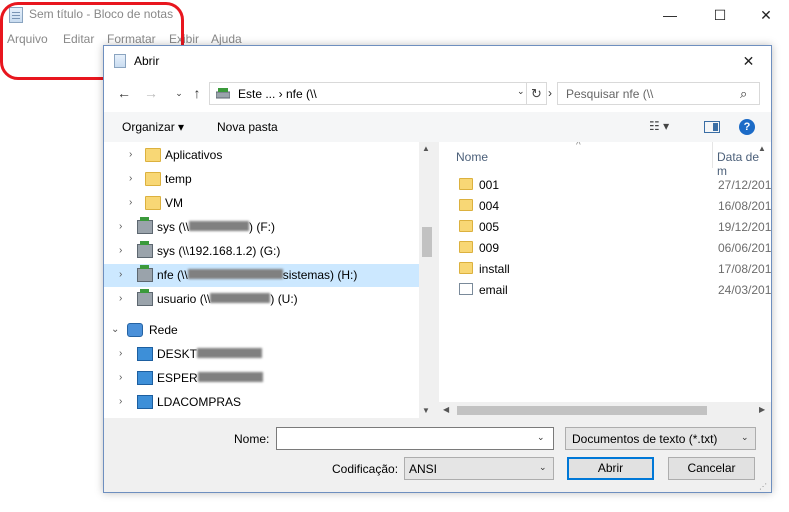  Describe the element at coordinates (426, 410) in the screenshot. I see `scroll-down-icon: ▼` at that location.